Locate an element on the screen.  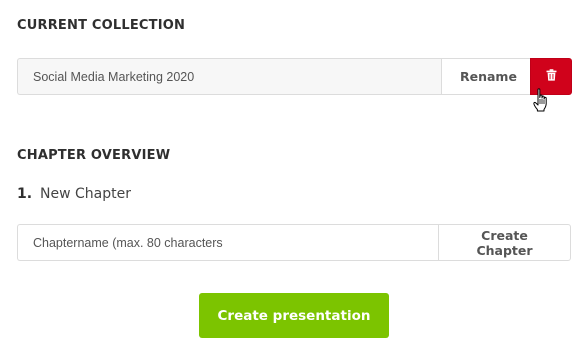
chapter-name: New Chapter is located at coordinates (85, 194).